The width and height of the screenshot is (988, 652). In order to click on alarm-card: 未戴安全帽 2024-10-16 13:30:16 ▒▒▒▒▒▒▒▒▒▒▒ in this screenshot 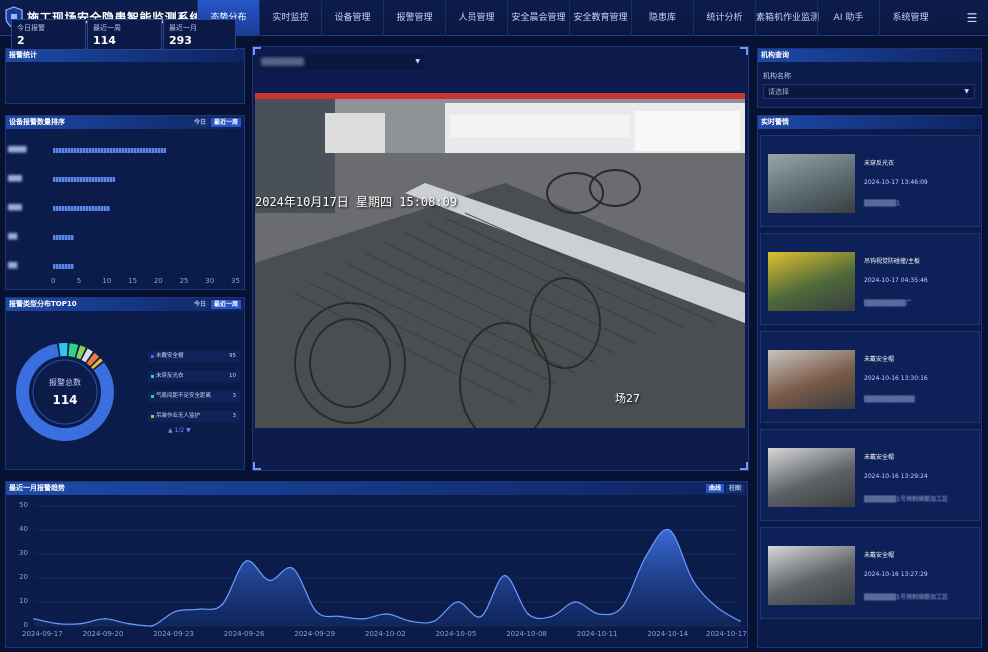, I will do `click(870, 377)`.